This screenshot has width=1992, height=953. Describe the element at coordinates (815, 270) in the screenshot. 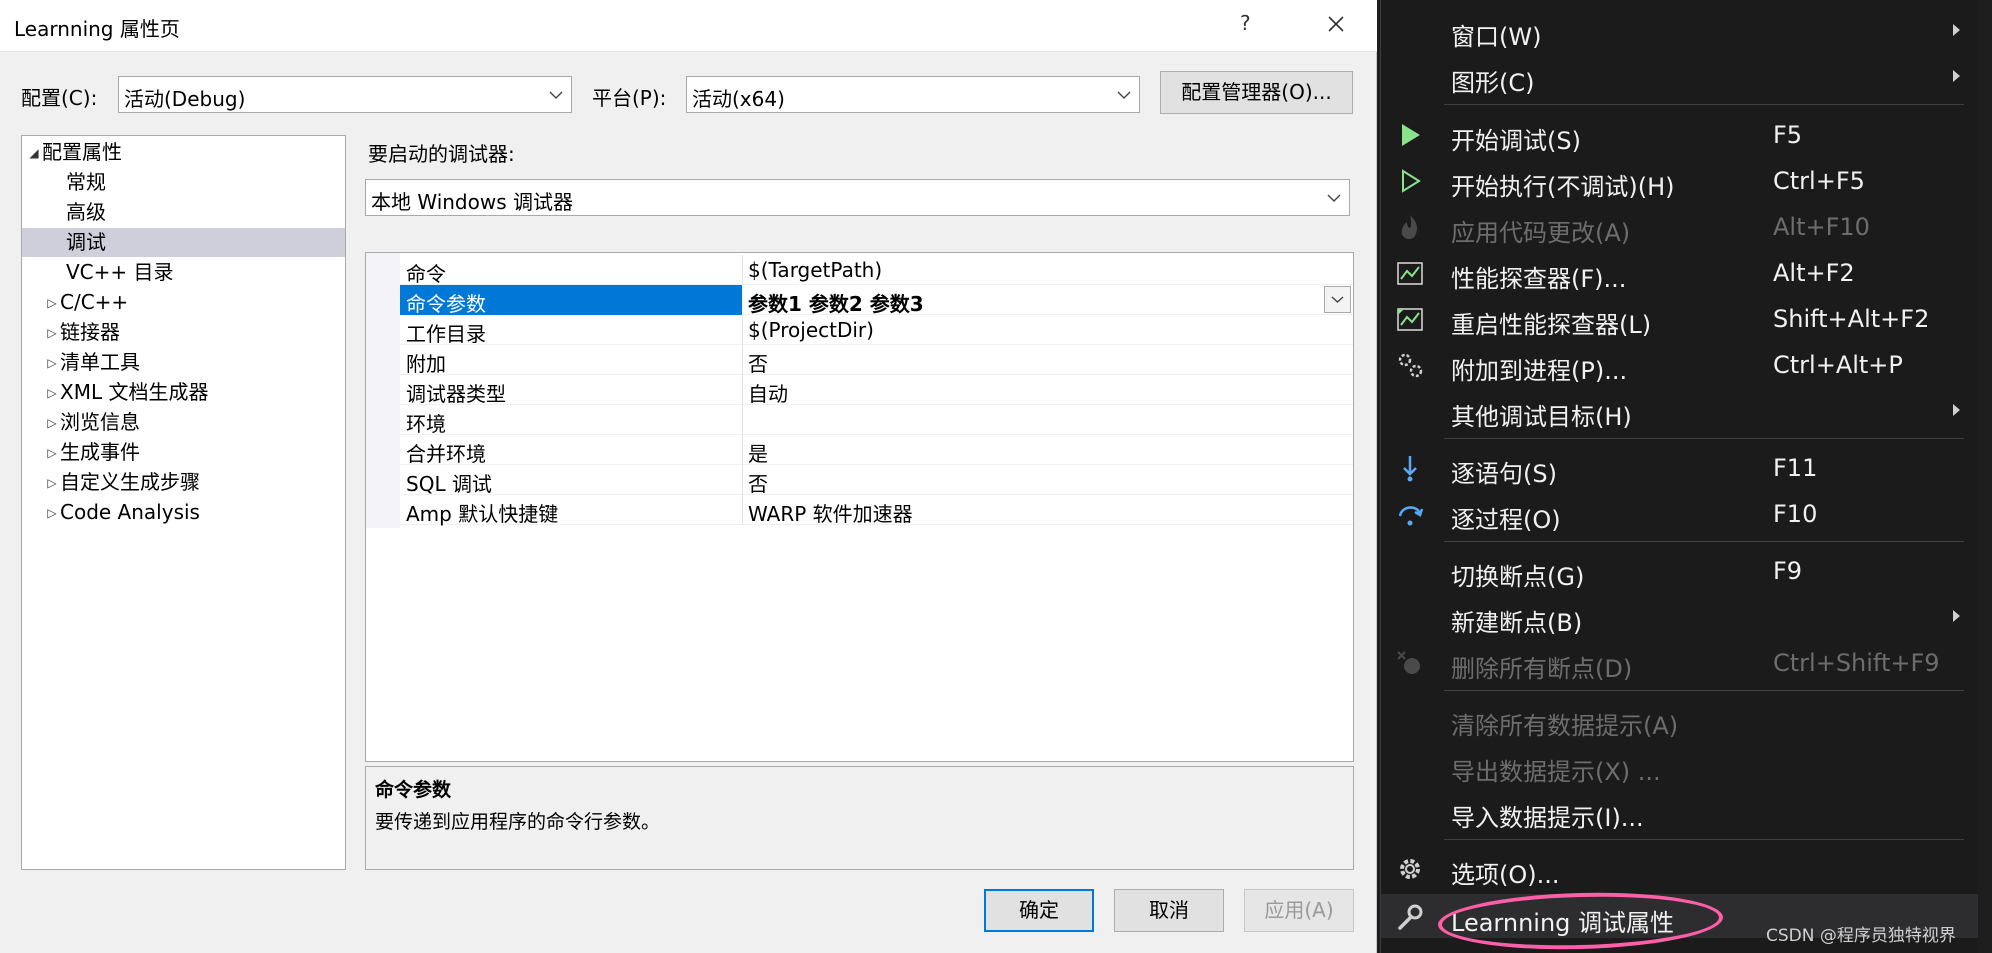

I see `property-value: $(TargetPath)` at that location.